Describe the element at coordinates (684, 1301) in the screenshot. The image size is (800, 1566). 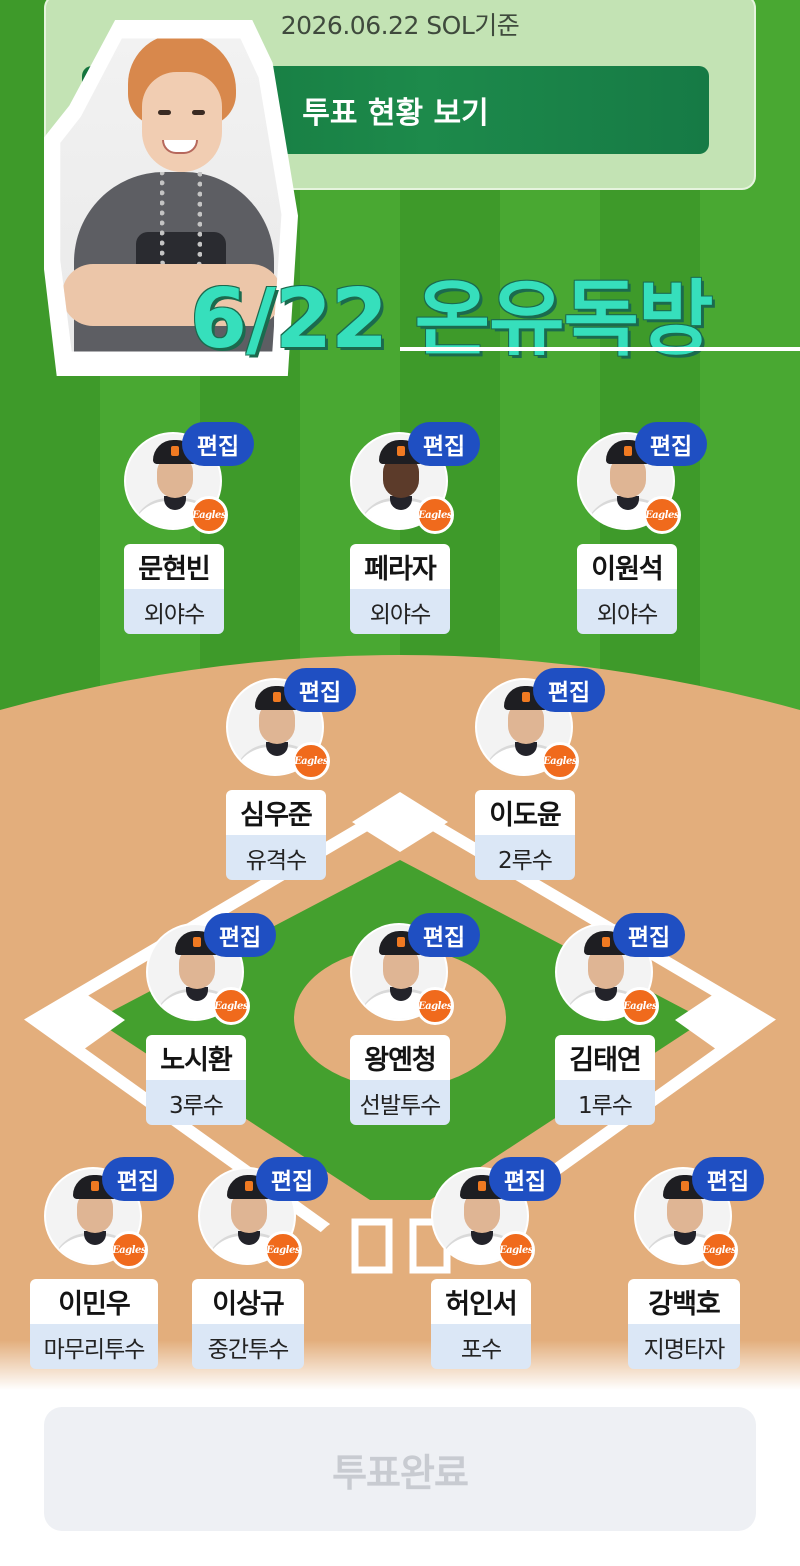
I see `player-name: 강백호` at that location.